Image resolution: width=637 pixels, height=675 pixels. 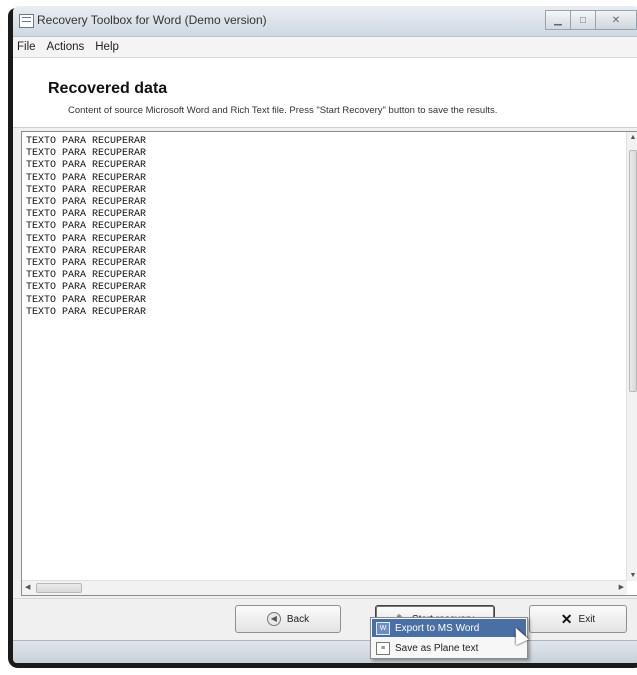 I want to click on window-controls: ▁ □ ✕, so click(x=591, y=20).